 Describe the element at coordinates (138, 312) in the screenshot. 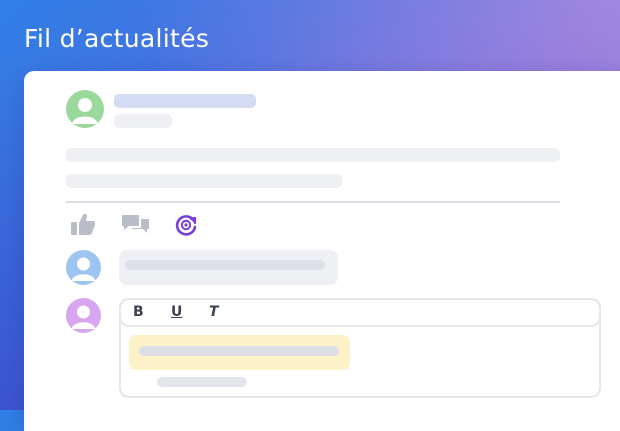

I see `bold-button: B` at that location.